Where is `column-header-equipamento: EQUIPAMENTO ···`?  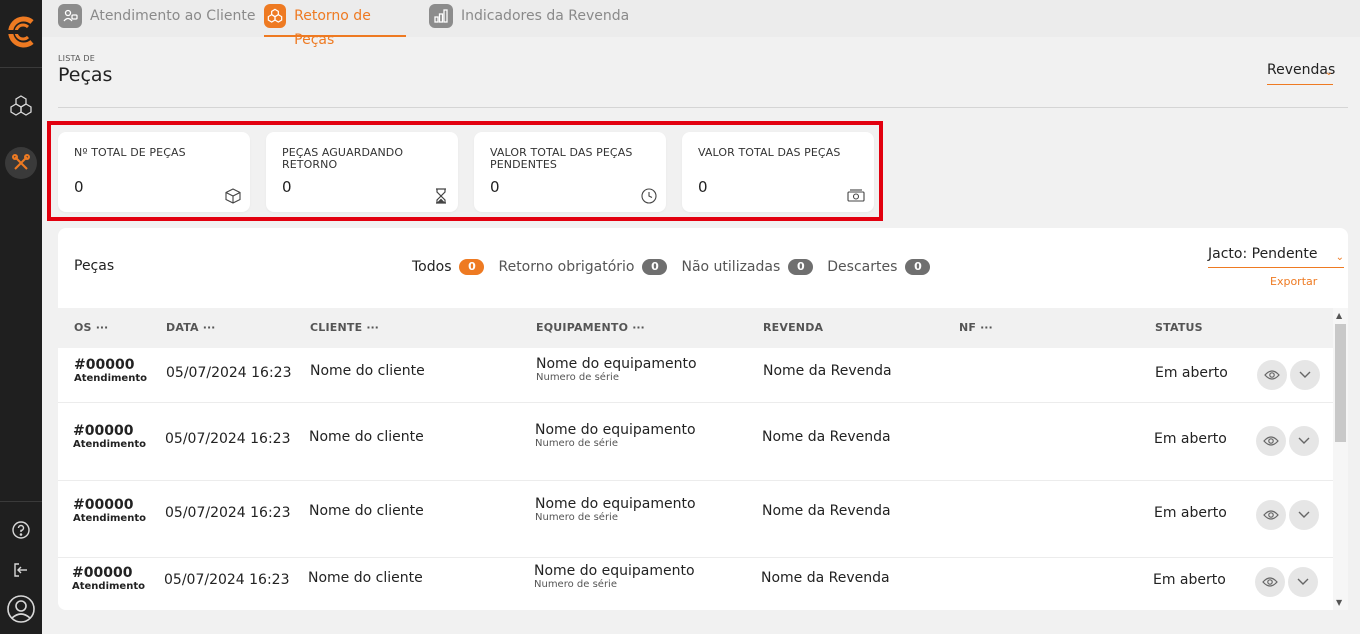 column-header-equipamento: EQUIPAMENTO ··· is located at coordinates (590, 327).